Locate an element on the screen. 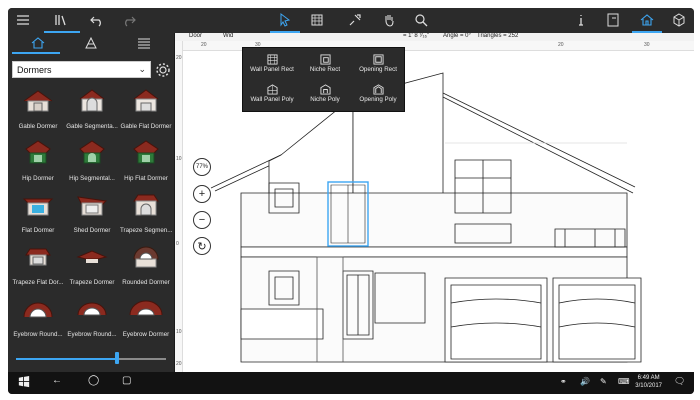 This screenshot has height=400, width=700. panel-tabs is located at coordinates (91, 44).